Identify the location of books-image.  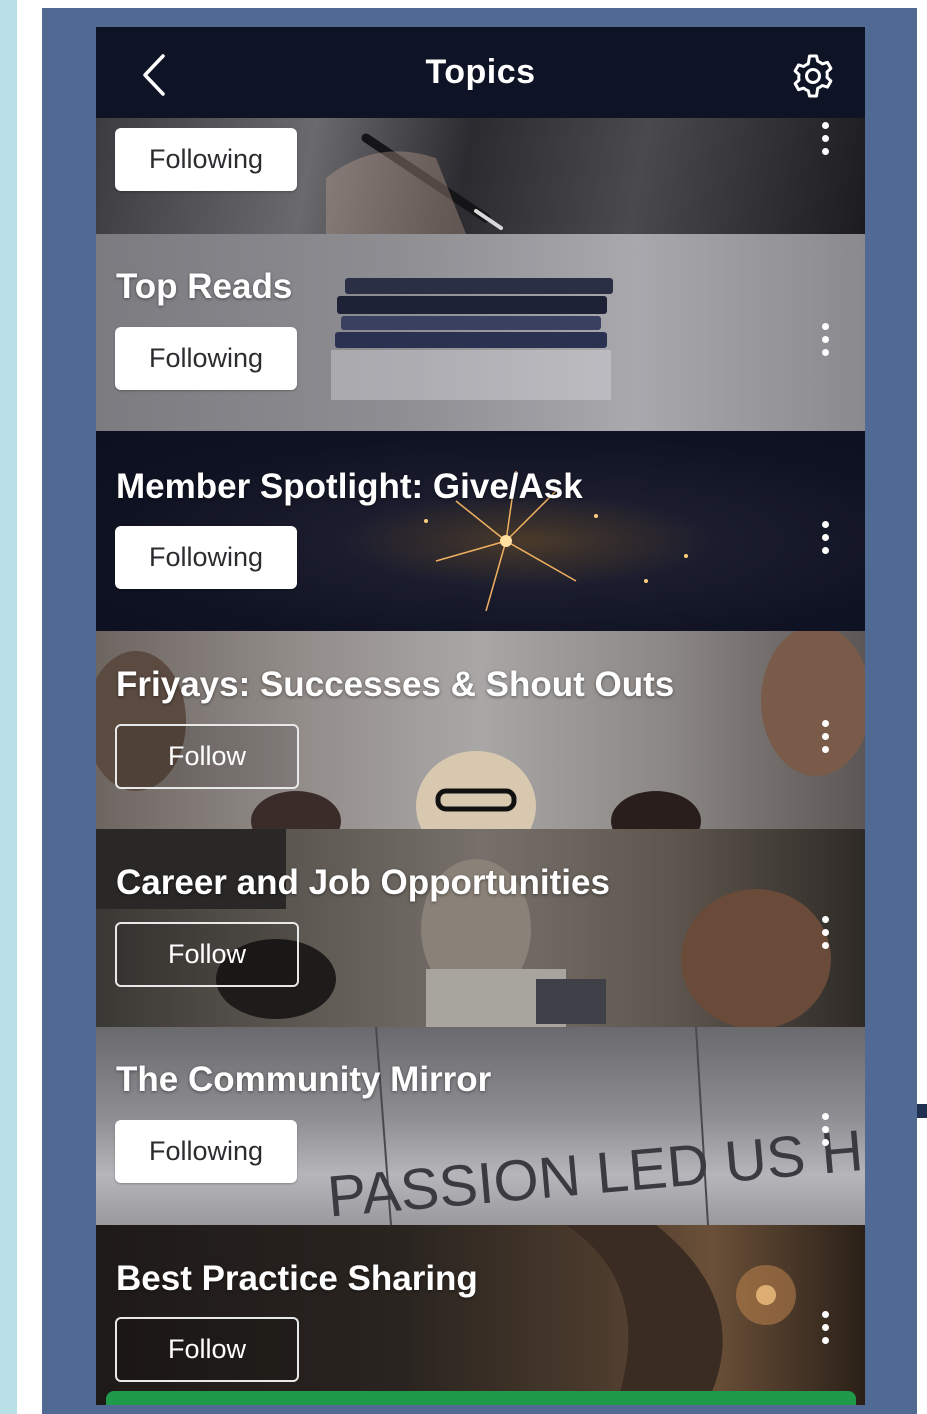
(472, 339).